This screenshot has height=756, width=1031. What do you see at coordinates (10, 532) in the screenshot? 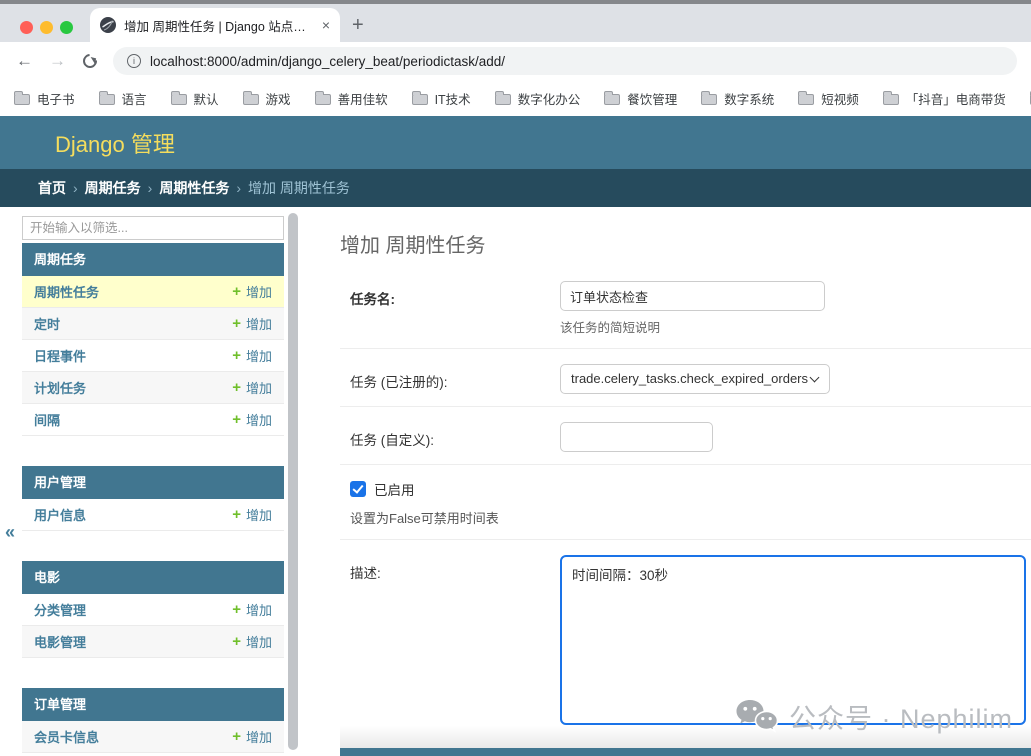
I see `sidebar-collapse-toggle: «` at bounding box center [10, 532].